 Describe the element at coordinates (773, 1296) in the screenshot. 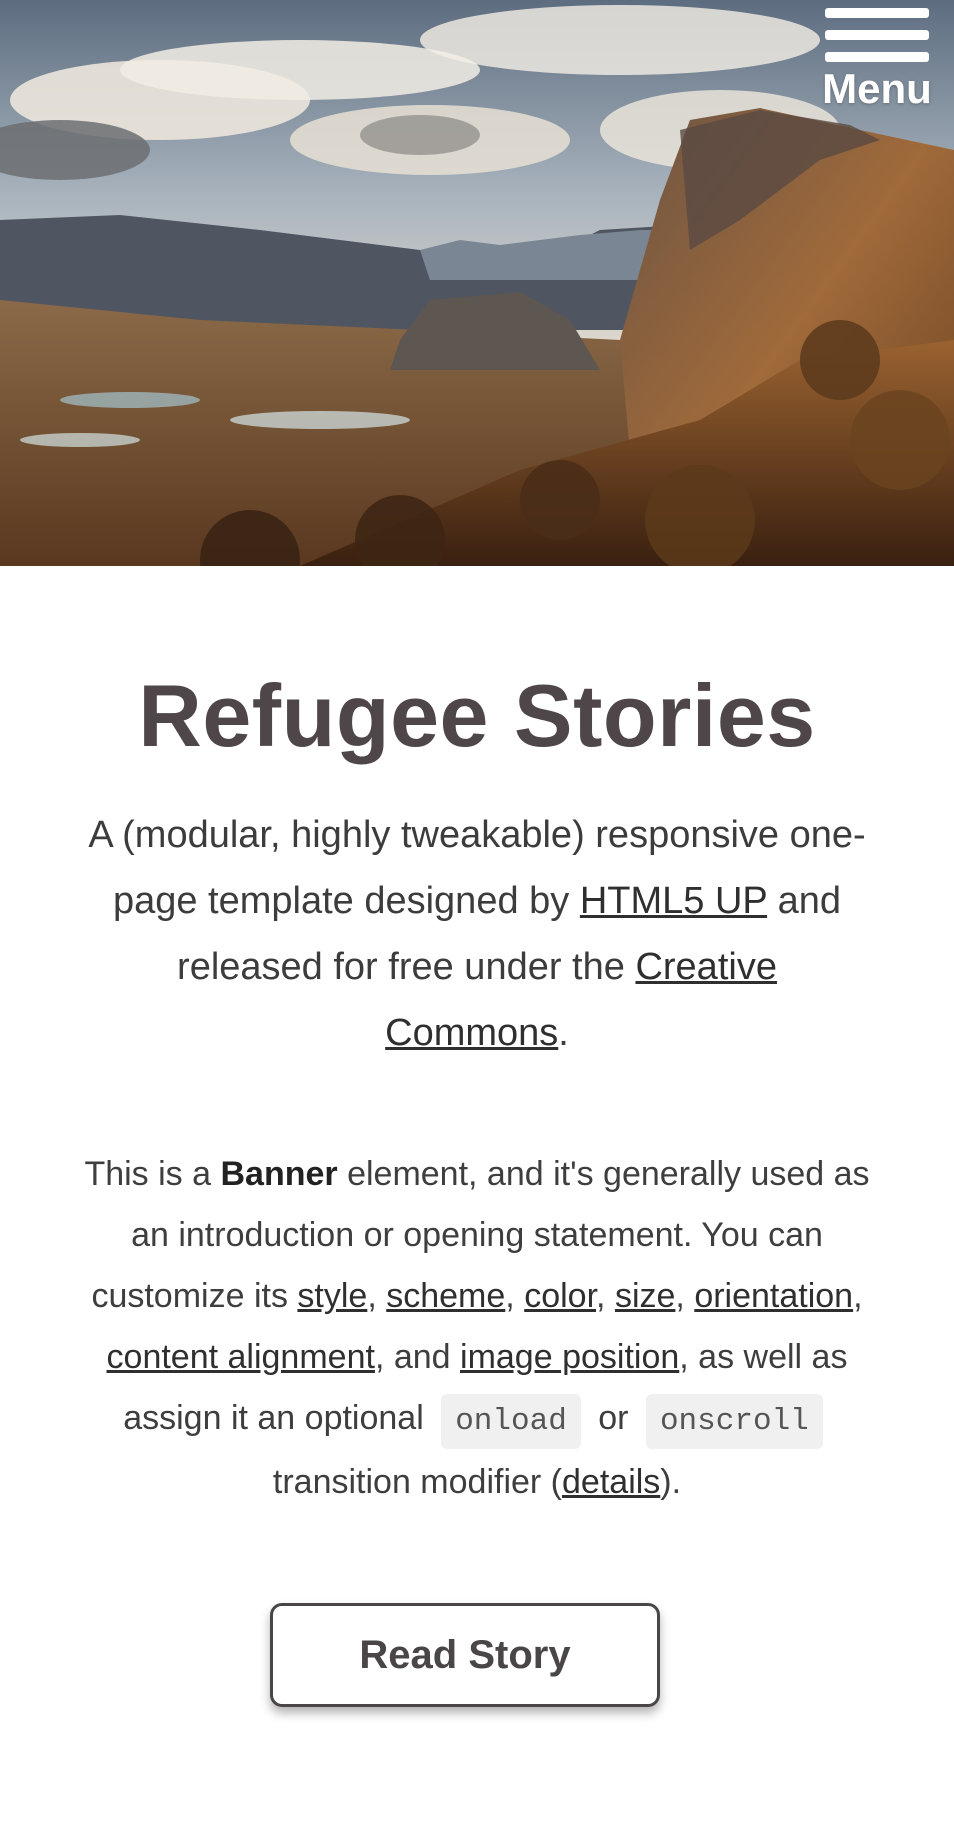

I see `orientation-link: orientation` at that location.